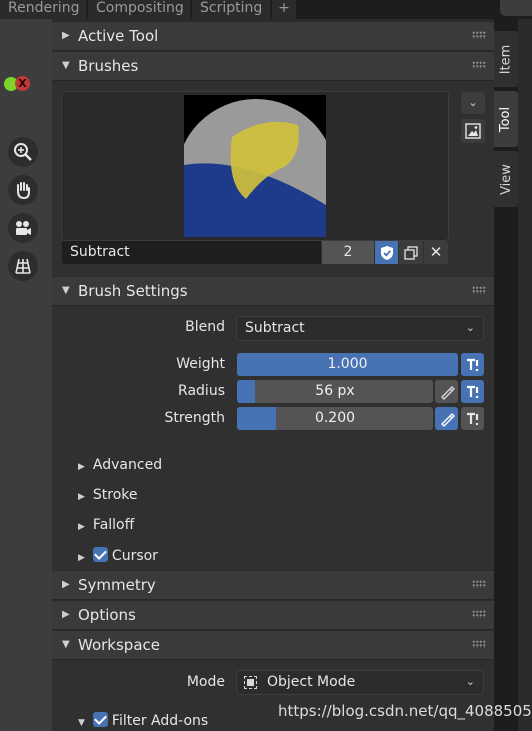 The height and width of the screenshot is (731, 532). What do you see at coordinates (139, 9) in the screenshot?
I see `tab-compositing: Compositing` at bounding box center [139, 9].